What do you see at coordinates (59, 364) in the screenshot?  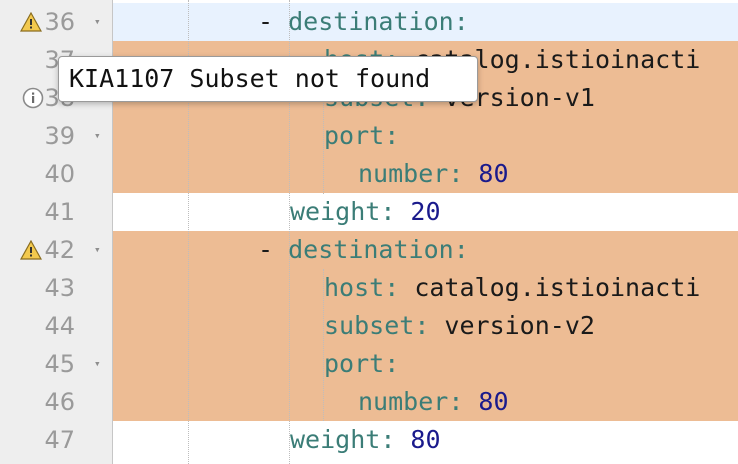 I see `line-number: 45` at bounding box center [59, 364].